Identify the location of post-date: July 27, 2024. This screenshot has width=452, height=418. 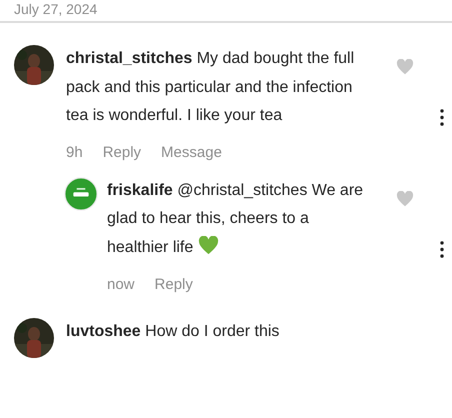
(55, 9).